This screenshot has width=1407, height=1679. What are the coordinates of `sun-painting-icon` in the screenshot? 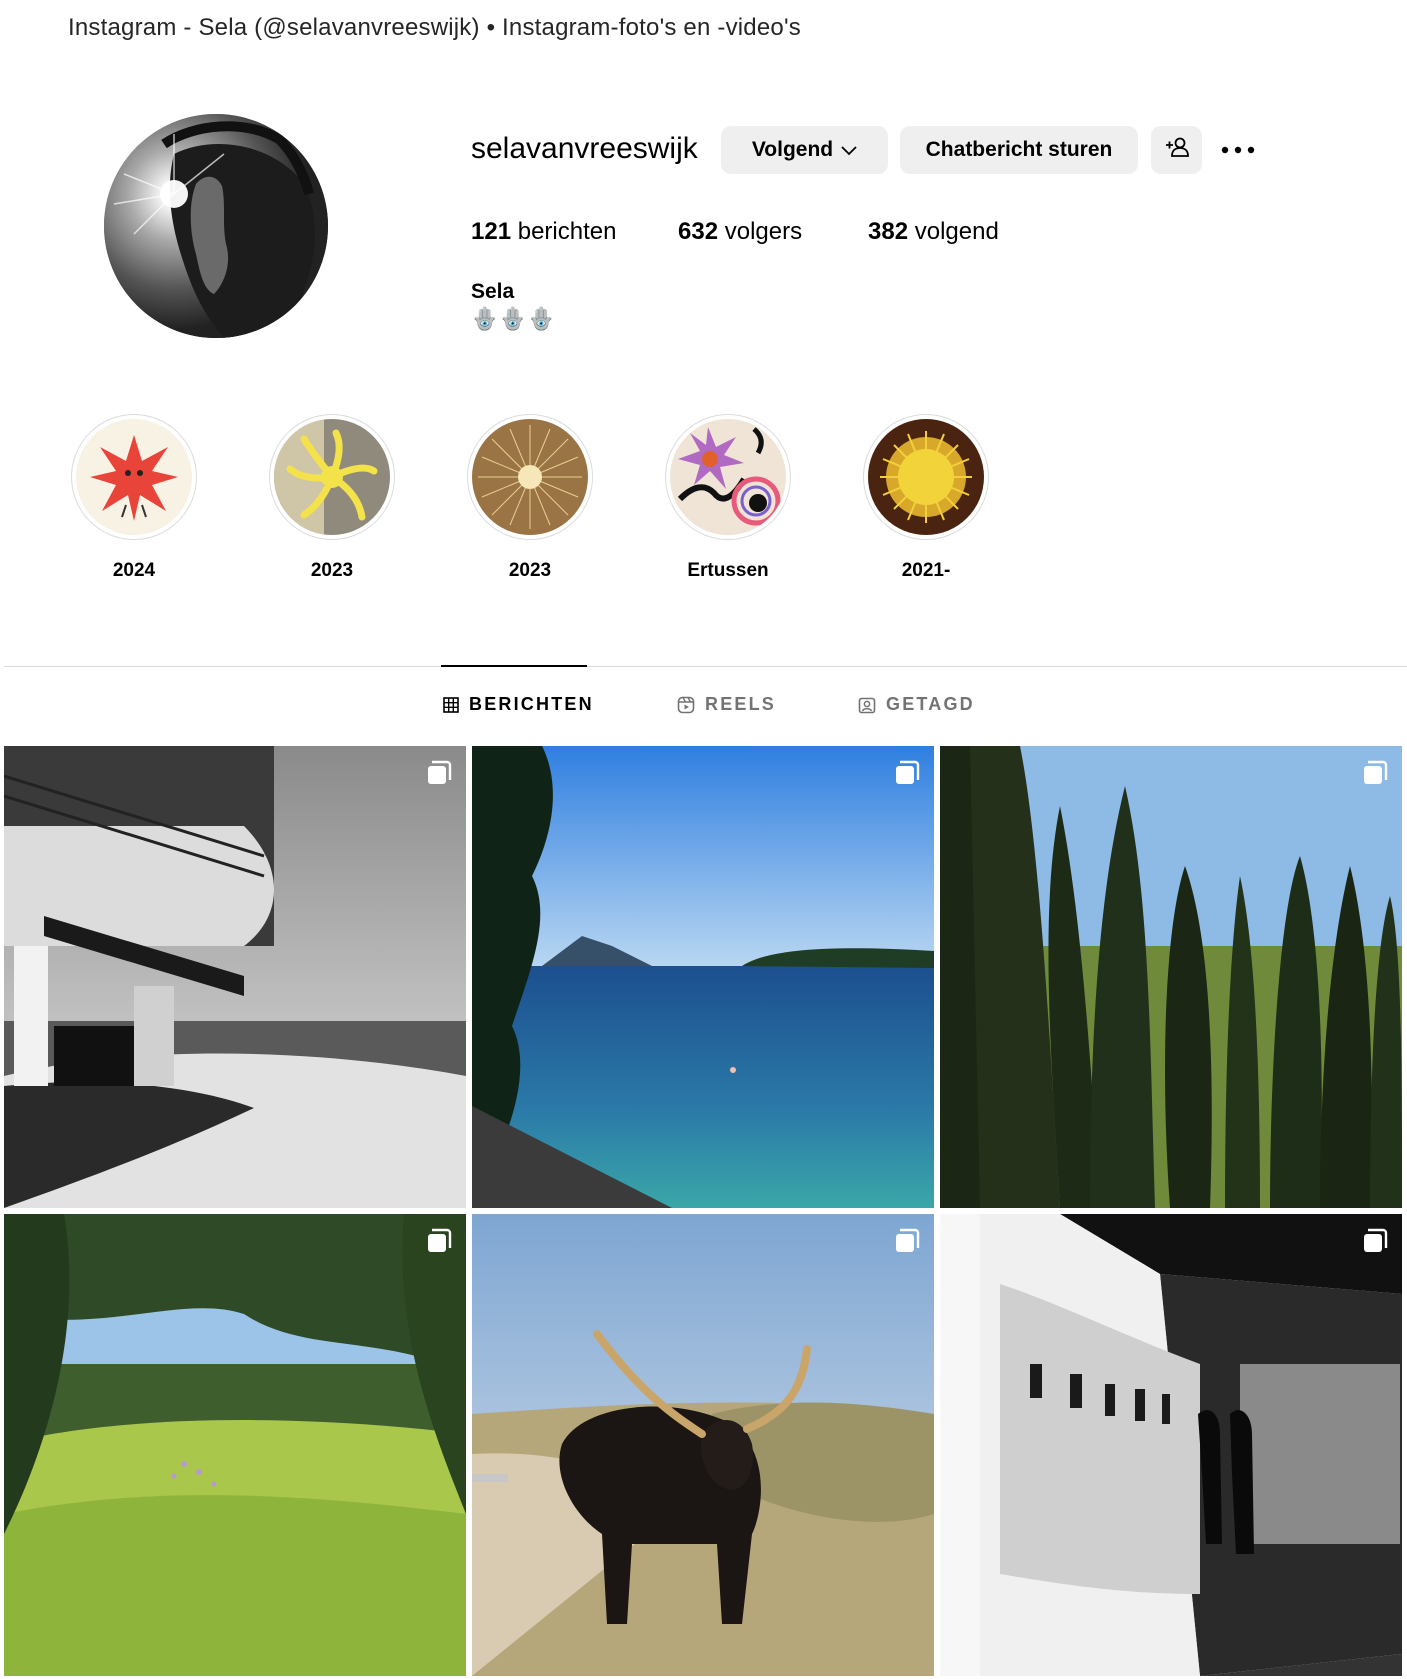 It's located at (926, 477).